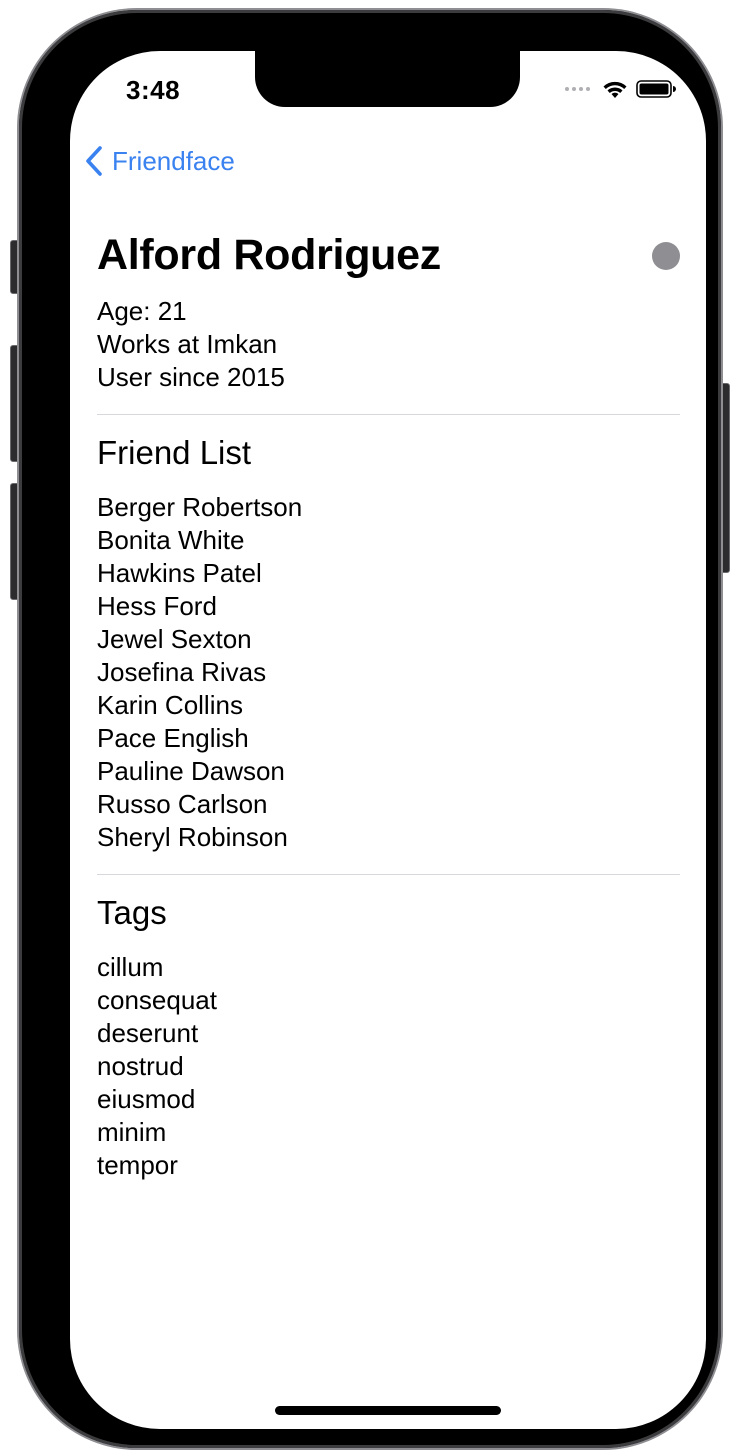  What do you see at coordinates (192, 837) in the screenshot?
I see `friend-item: Sheryl Robinson` at bounding box center [192, 837].